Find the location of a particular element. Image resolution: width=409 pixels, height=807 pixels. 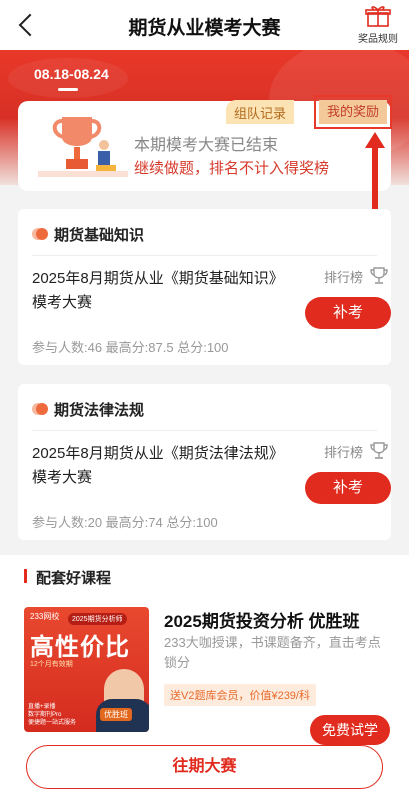

annotation-arrow-icon is located at coordinates (375, 175).